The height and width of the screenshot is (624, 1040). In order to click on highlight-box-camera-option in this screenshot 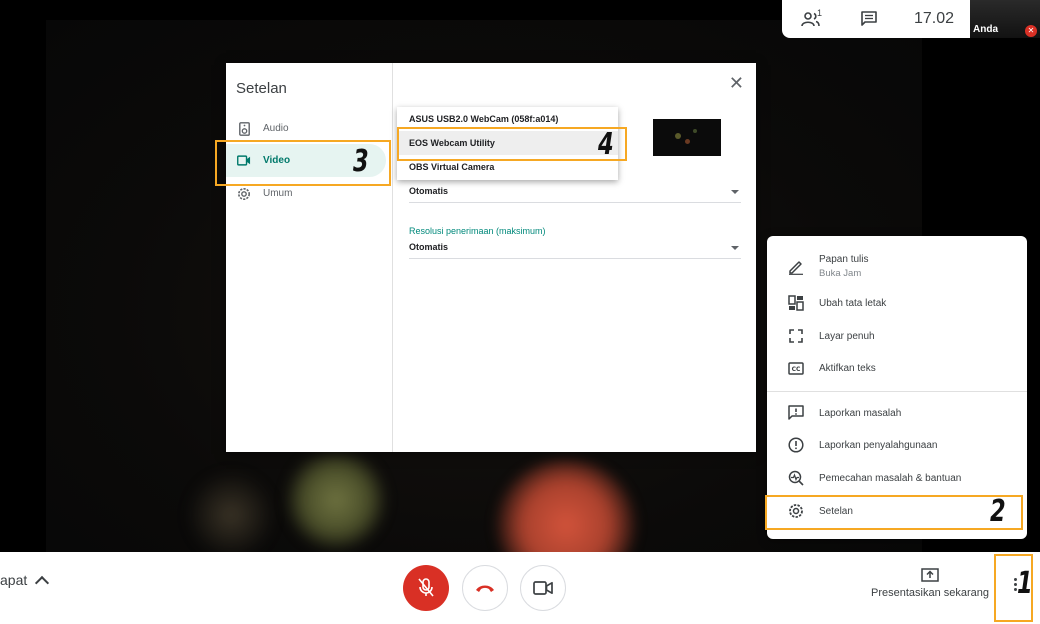, I will do `click(512, 144)`.